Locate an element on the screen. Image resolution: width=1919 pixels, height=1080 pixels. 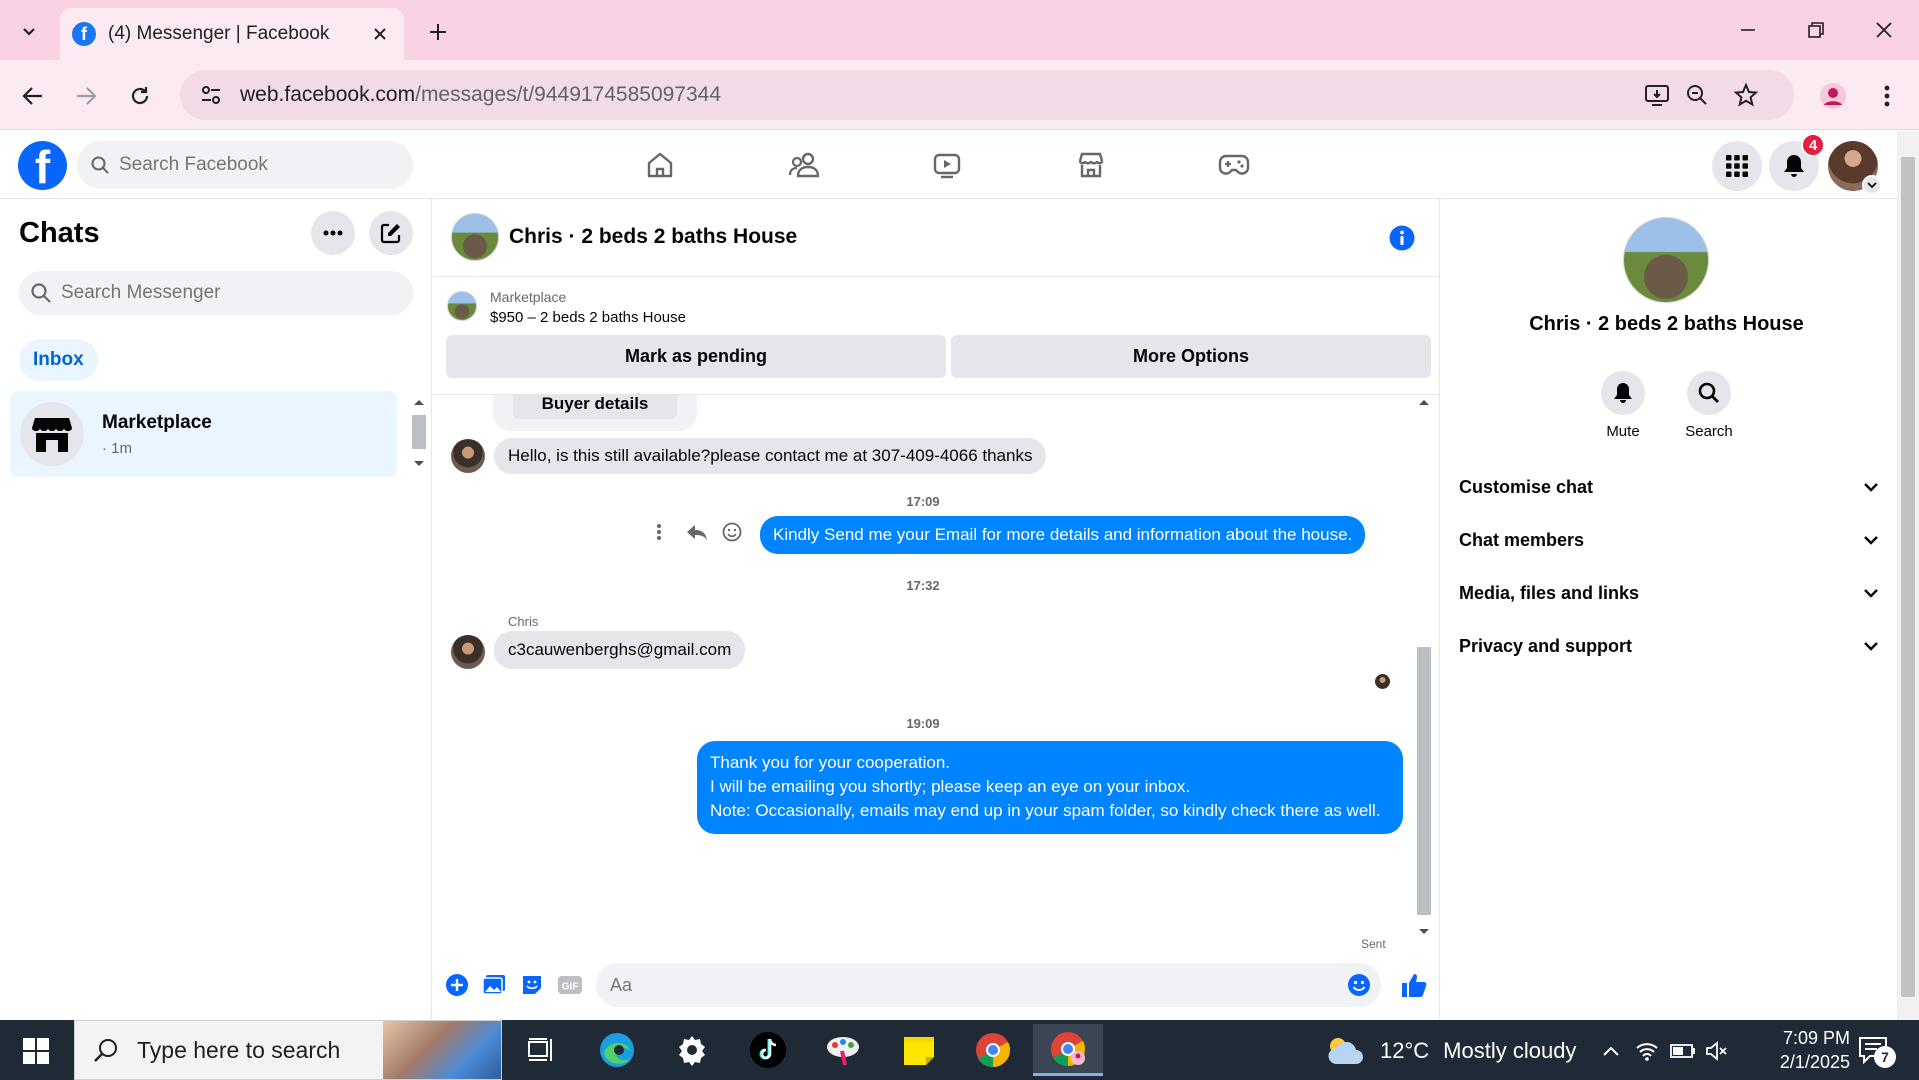
facebook-header: f 4 is located at coordinates (948, 165).